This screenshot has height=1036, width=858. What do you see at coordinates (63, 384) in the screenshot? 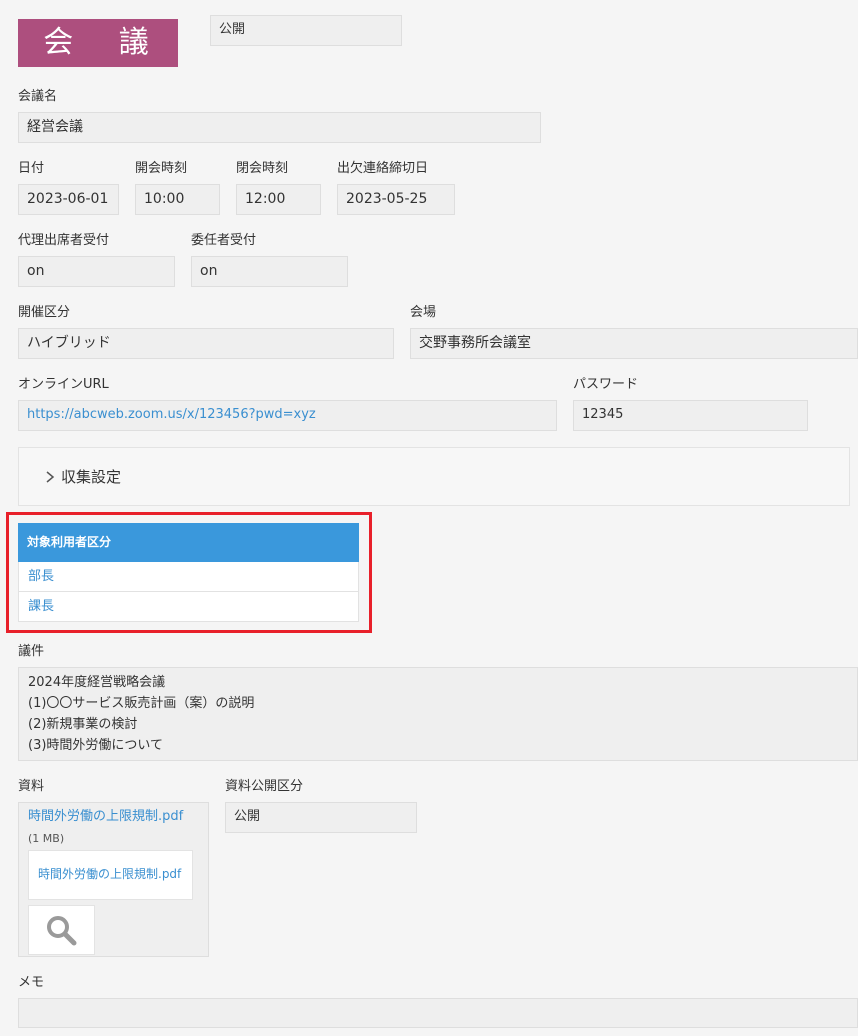
I see `online-url-label: オンラインURL` at bounding box center [63, 384].